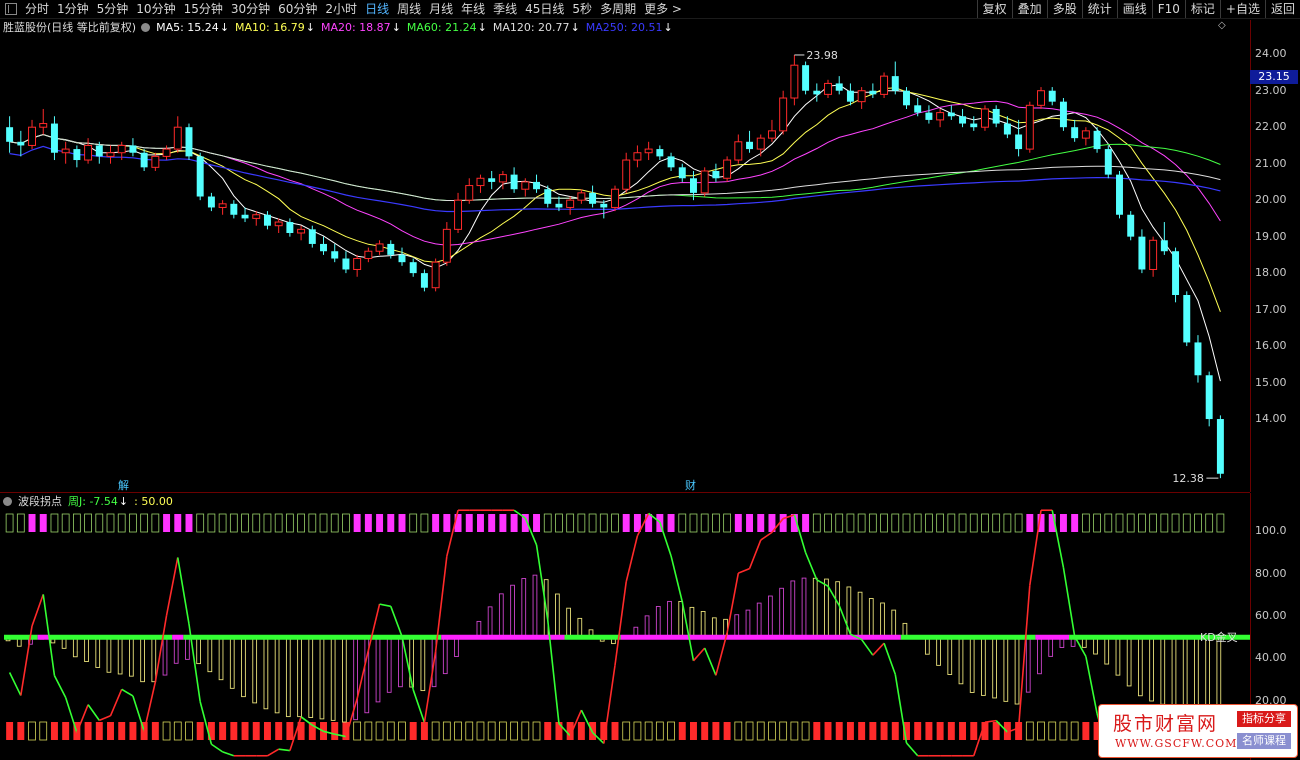 The height and width of the screenshot is (760, 1300). What do you see at coordinates (1064, 9) in the screenshot?
I see `toolbar-button-2: 多股` at bounding box center [1064, 9].